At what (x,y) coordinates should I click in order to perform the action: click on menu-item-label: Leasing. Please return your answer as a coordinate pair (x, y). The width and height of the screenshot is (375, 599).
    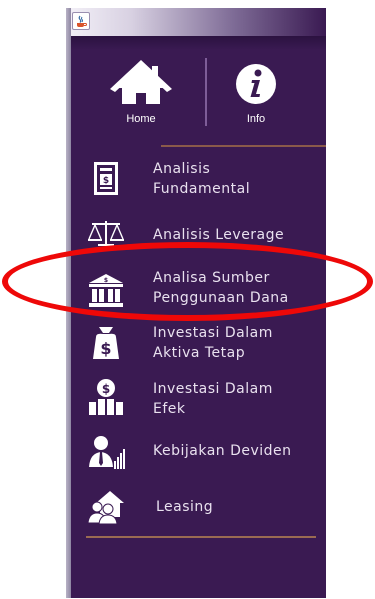
    Looking at the image, I should click on (185, 507).